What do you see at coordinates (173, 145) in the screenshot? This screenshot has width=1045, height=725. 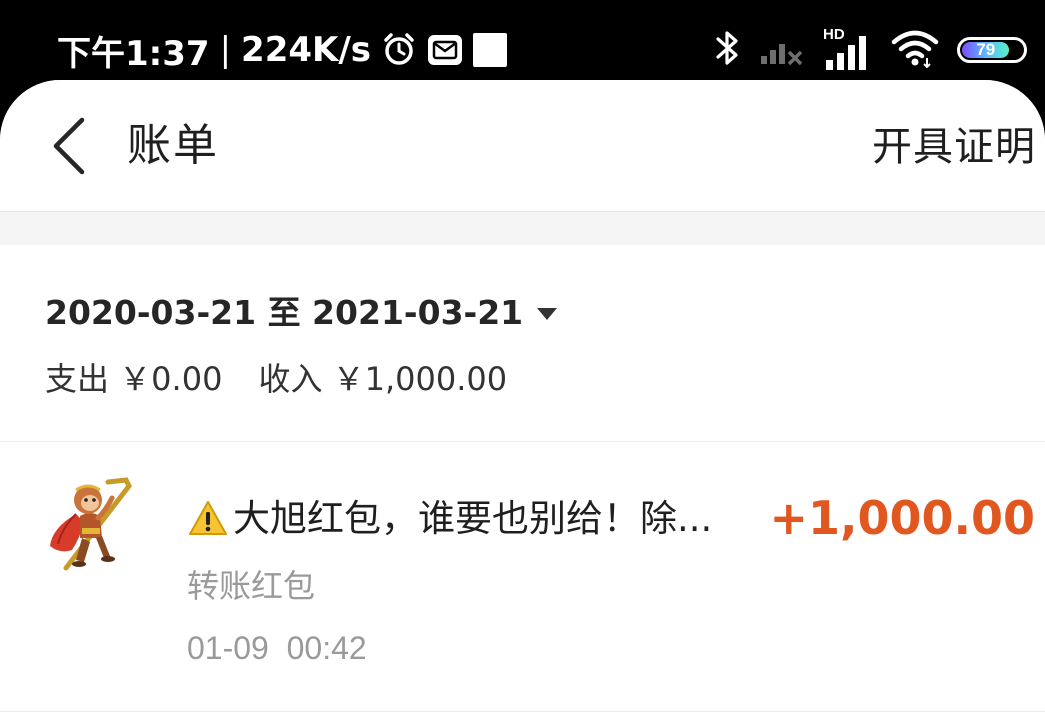 I see `page-title: 账单` at bounding box center [173, 145].